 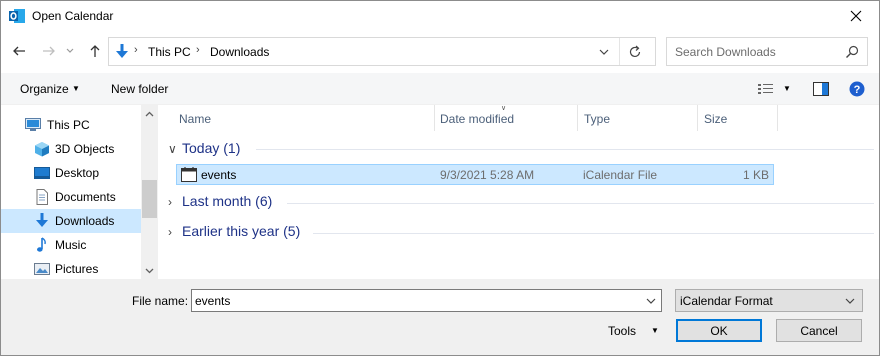 I want to click on back-button, so click(x=19, y=51).